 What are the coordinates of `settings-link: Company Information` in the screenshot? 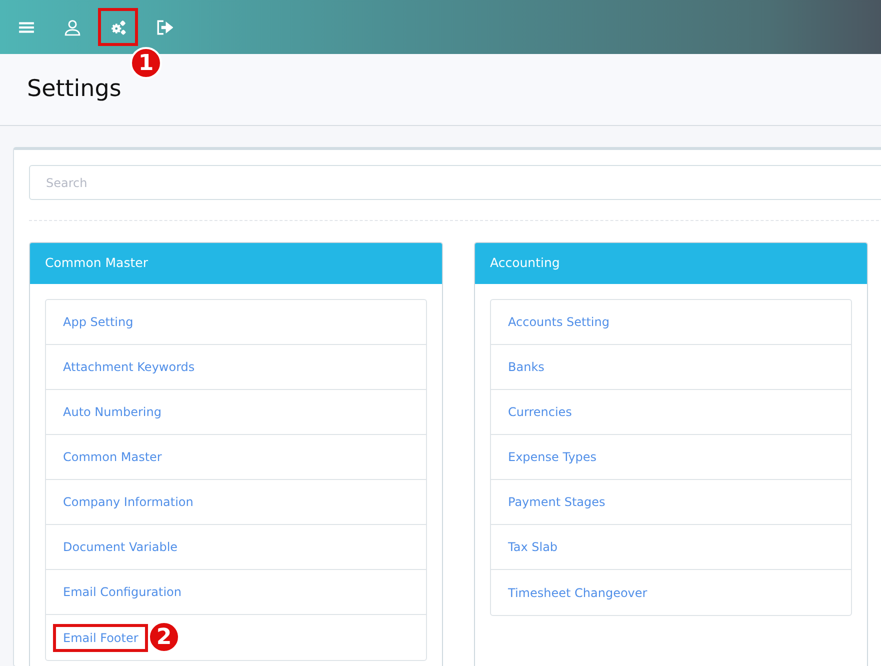 It's located at (128, 502).